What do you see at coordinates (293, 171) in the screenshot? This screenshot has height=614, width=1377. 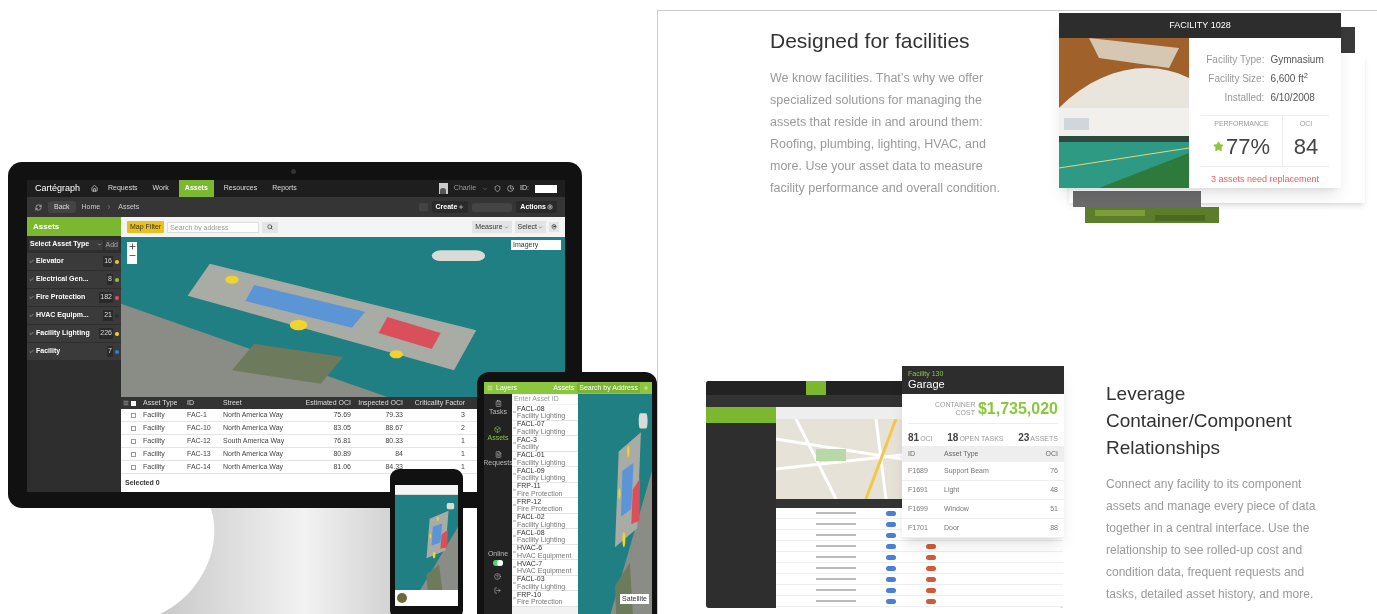 I see `camera-icon` at bounding box center [293, 171].